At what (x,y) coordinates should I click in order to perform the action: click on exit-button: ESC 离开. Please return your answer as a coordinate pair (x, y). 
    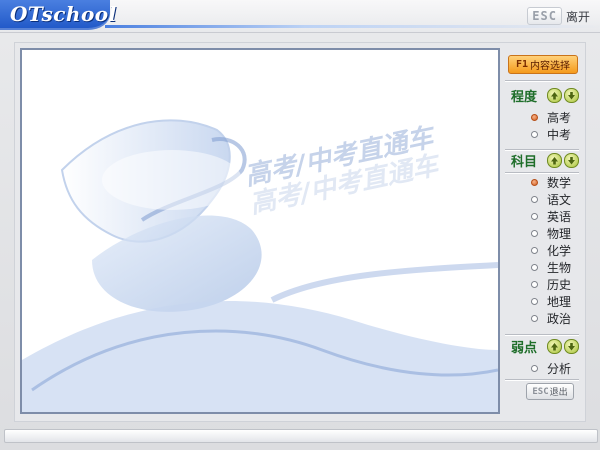
    Looking at the image, I should click on (558, 16).